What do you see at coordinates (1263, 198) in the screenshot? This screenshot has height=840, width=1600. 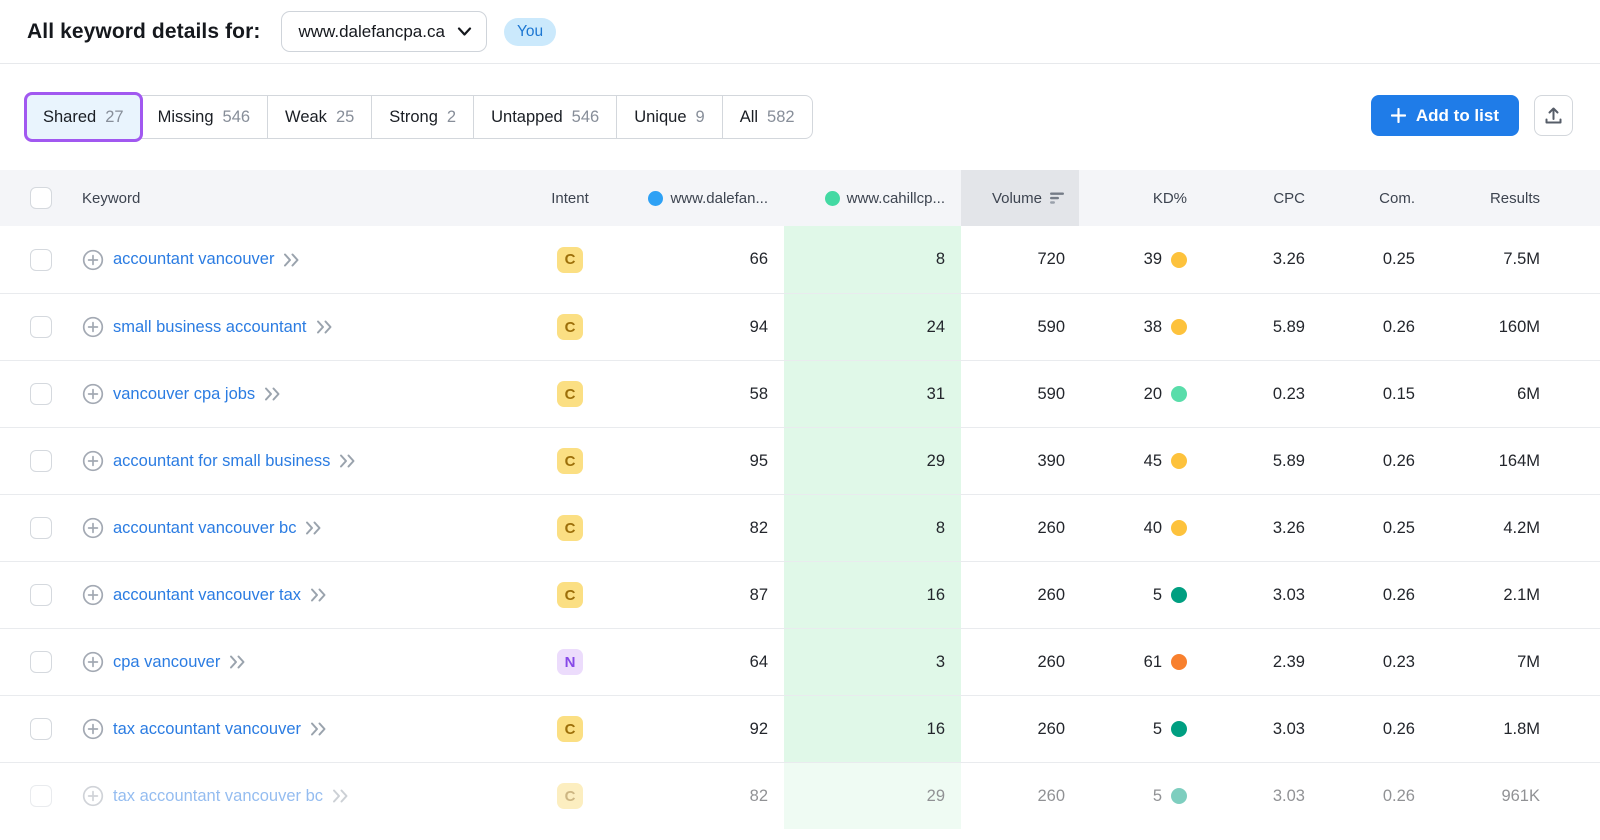 I see `column-header-cpc: CPC` at bounding box center [1263, 198].